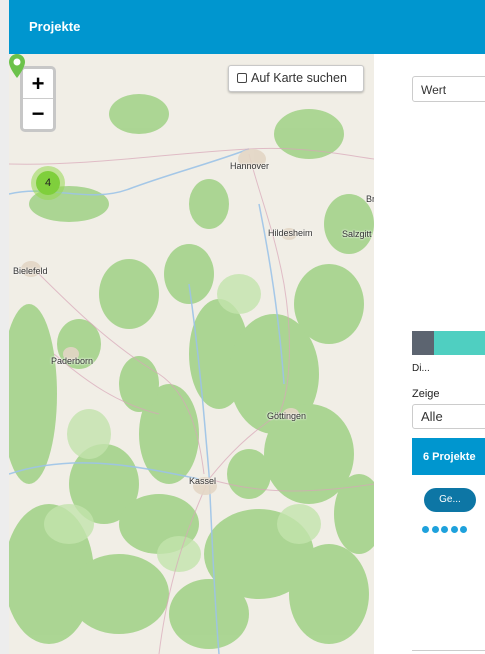 This screenshot has height=654, width=485. Describe the element at coordinates (426, 394) in the screenshot. I see `show-label: Zeige` at that location.